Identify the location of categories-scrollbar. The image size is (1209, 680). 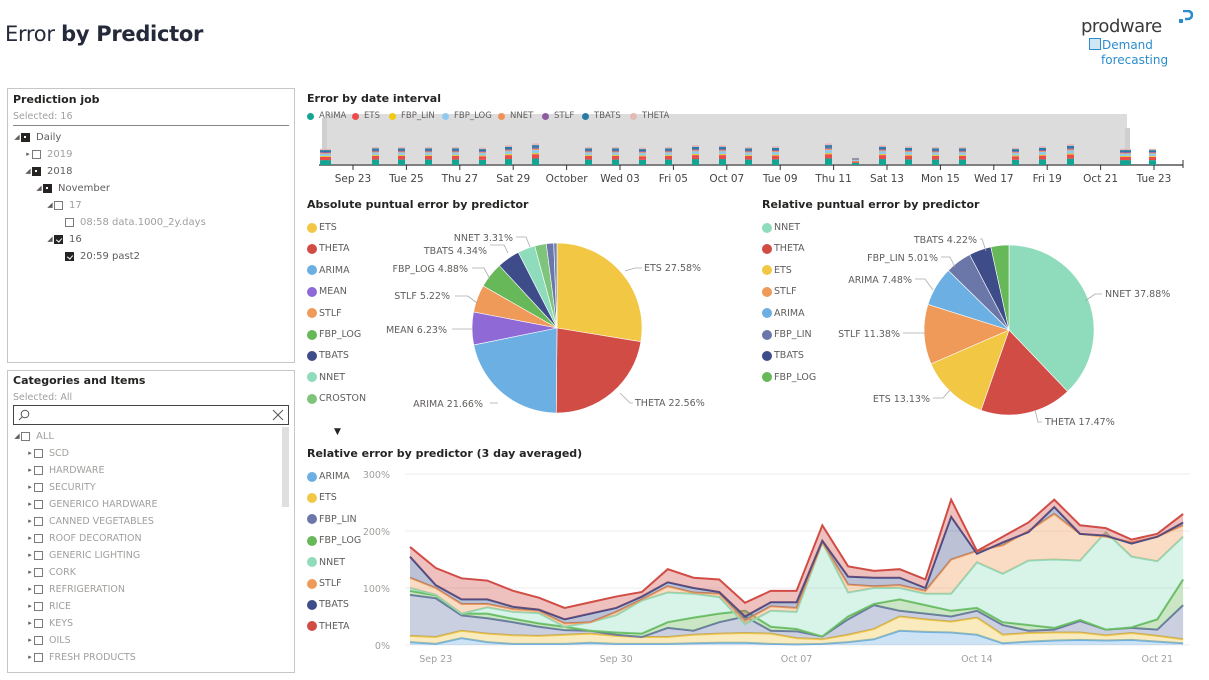
(285, 467).